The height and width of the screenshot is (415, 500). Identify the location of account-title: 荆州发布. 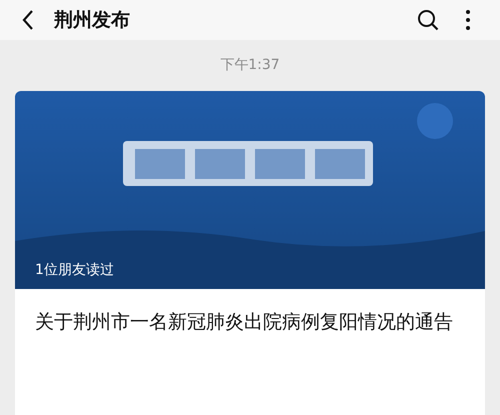
(92, 20).